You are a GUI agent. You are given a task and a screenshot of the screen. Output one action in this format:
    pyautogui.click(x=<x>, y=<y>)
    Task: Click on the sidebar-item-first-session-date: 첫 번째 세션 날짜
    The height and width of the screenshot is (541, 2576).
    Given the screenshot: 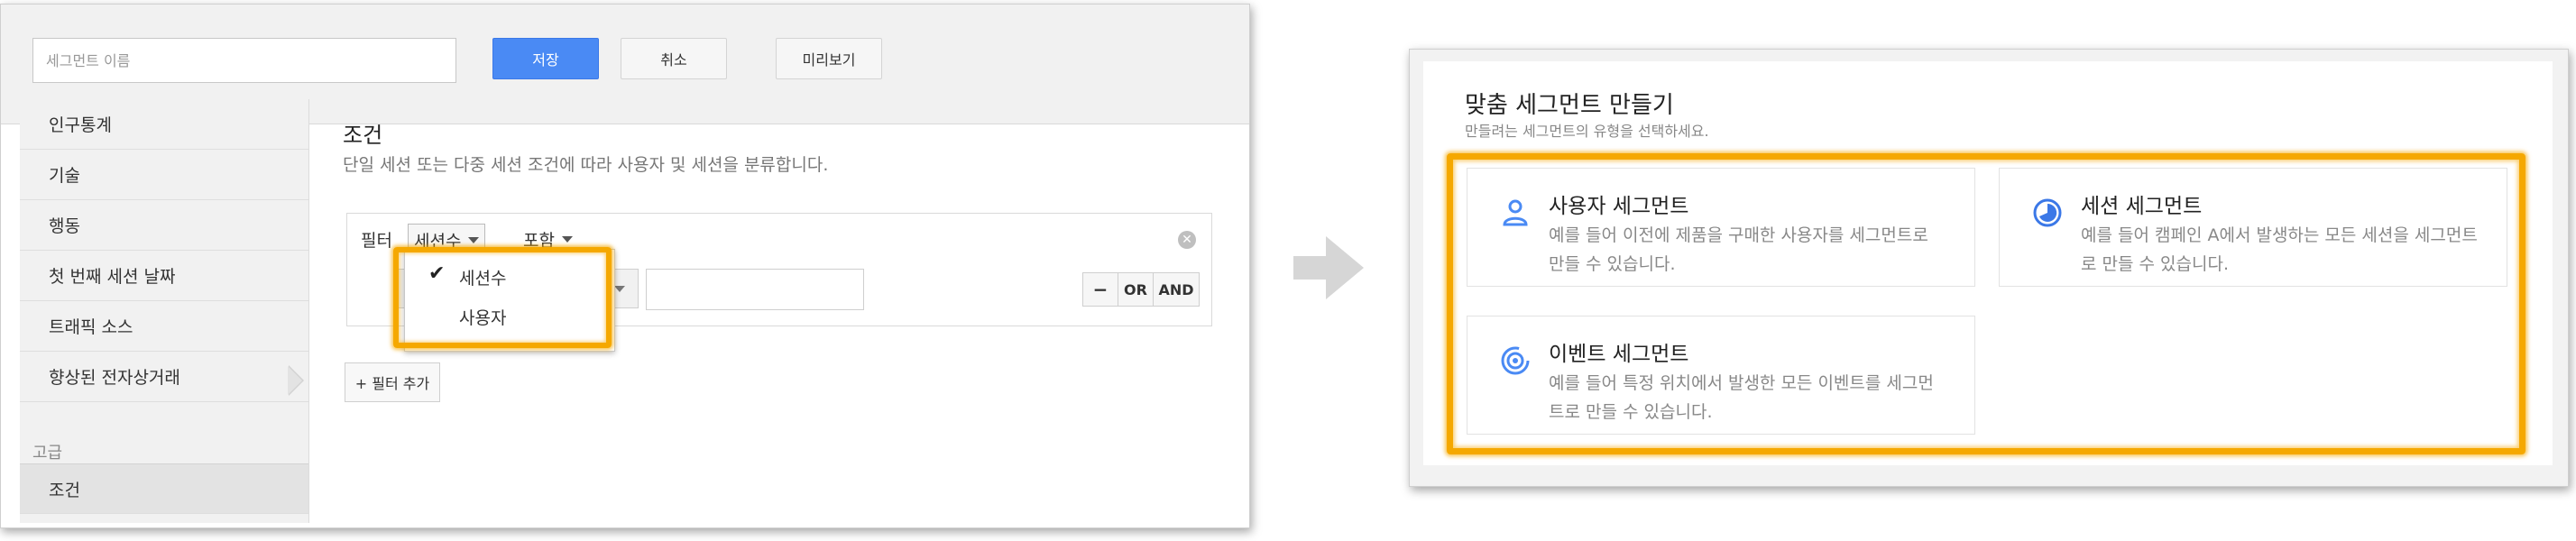 What is the action you would take?
    pyautogui.click(x=164, y=276)
    